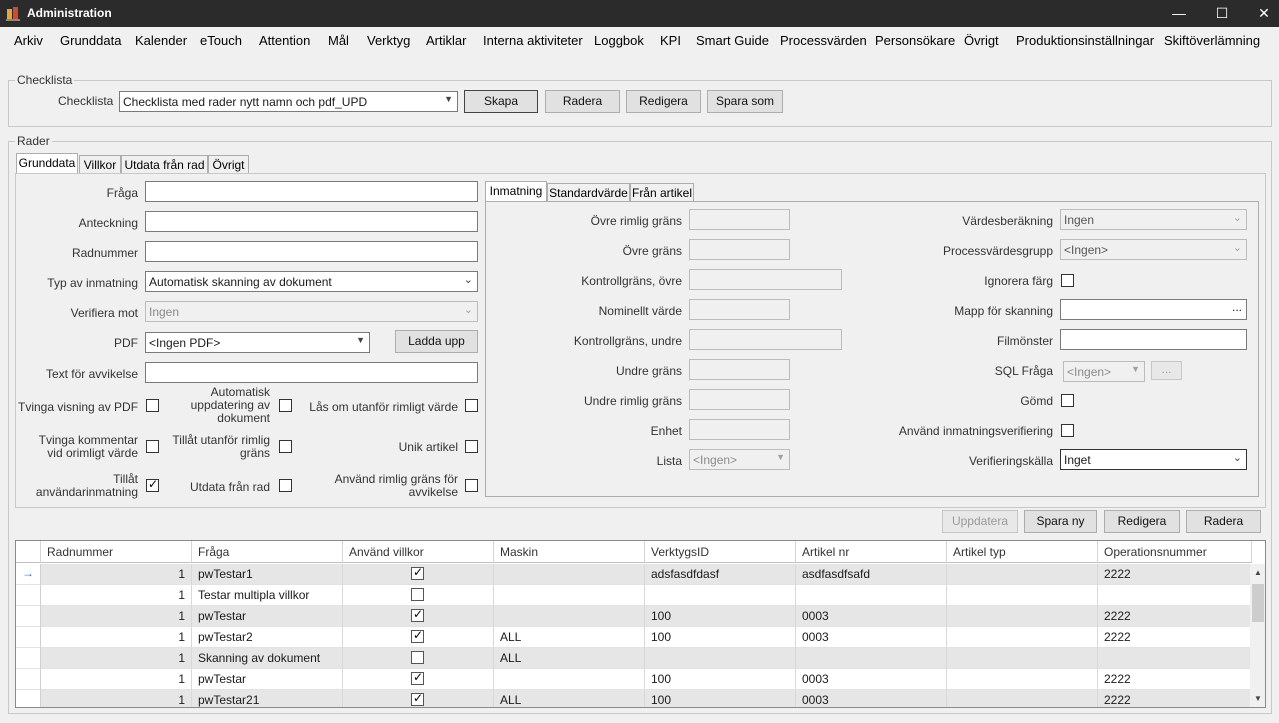 The width and height of the screenshot is (1279, 723). What do you see at coordinates (582, 101) in the screenshot?
I see `radera-checklista-button: Radera` at bounding box center [582, 101].